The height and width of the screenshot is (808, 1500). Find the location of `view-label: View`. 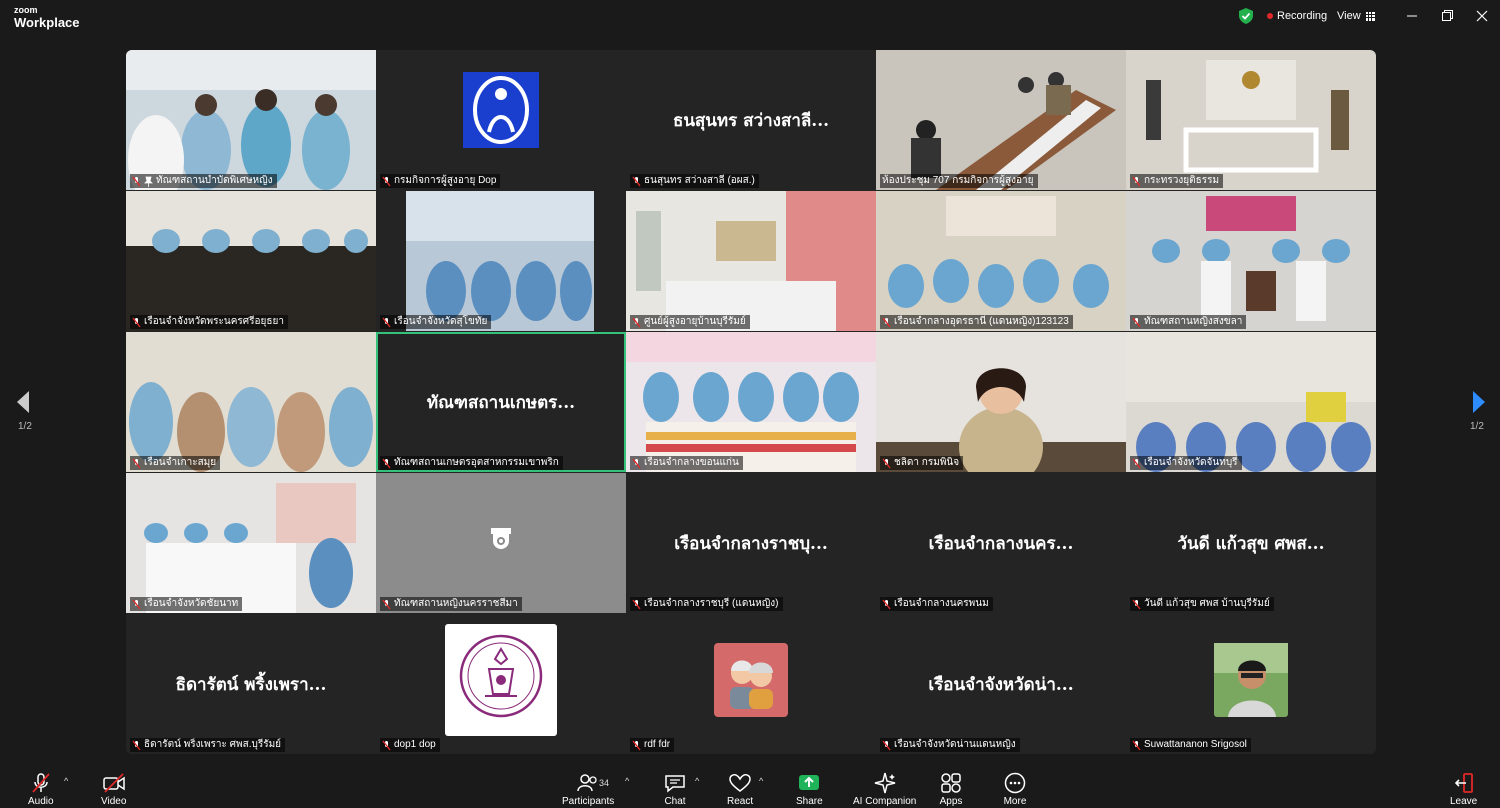

view-label: View is located at coordinates (1349, 16).